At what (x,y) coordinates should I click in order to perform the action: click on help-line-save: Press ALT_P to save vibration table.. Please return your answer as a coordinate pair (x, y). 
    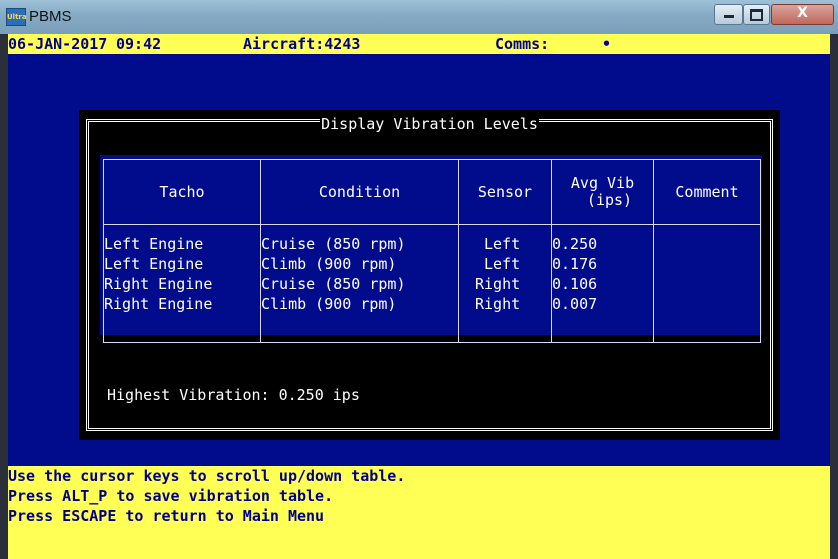
    Looking at the image, I should click on (171, 496).